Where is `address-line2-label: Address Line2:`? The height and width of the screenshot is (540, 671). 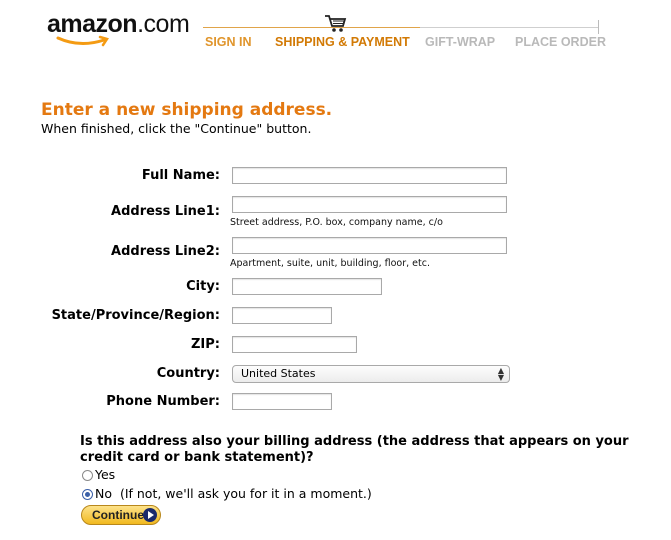 address-line2-label: Address Line2: is located at coordinates (165, 251).